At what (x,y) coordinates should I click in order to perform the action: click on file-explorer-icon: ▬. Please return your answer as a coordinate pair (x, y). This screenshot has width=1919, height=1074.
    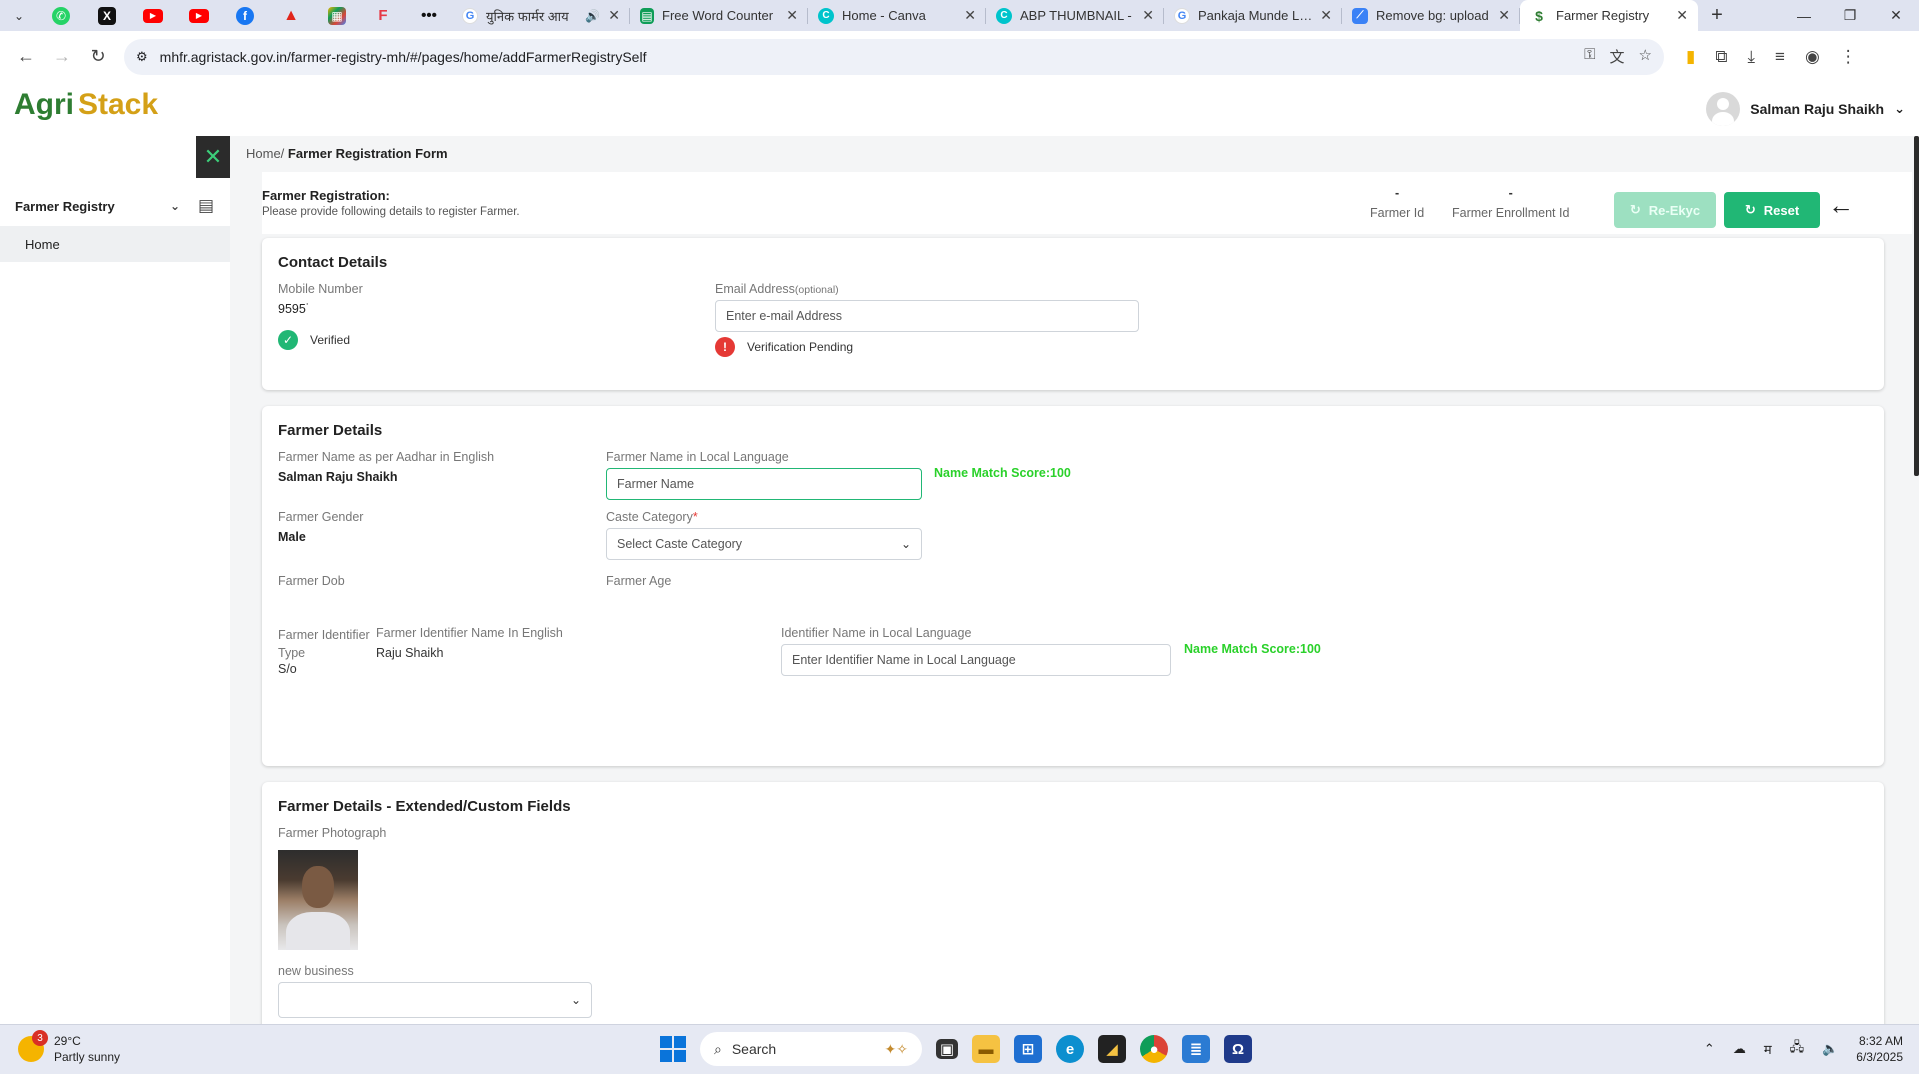
    Looking at the image, I should click on (986, 1049).